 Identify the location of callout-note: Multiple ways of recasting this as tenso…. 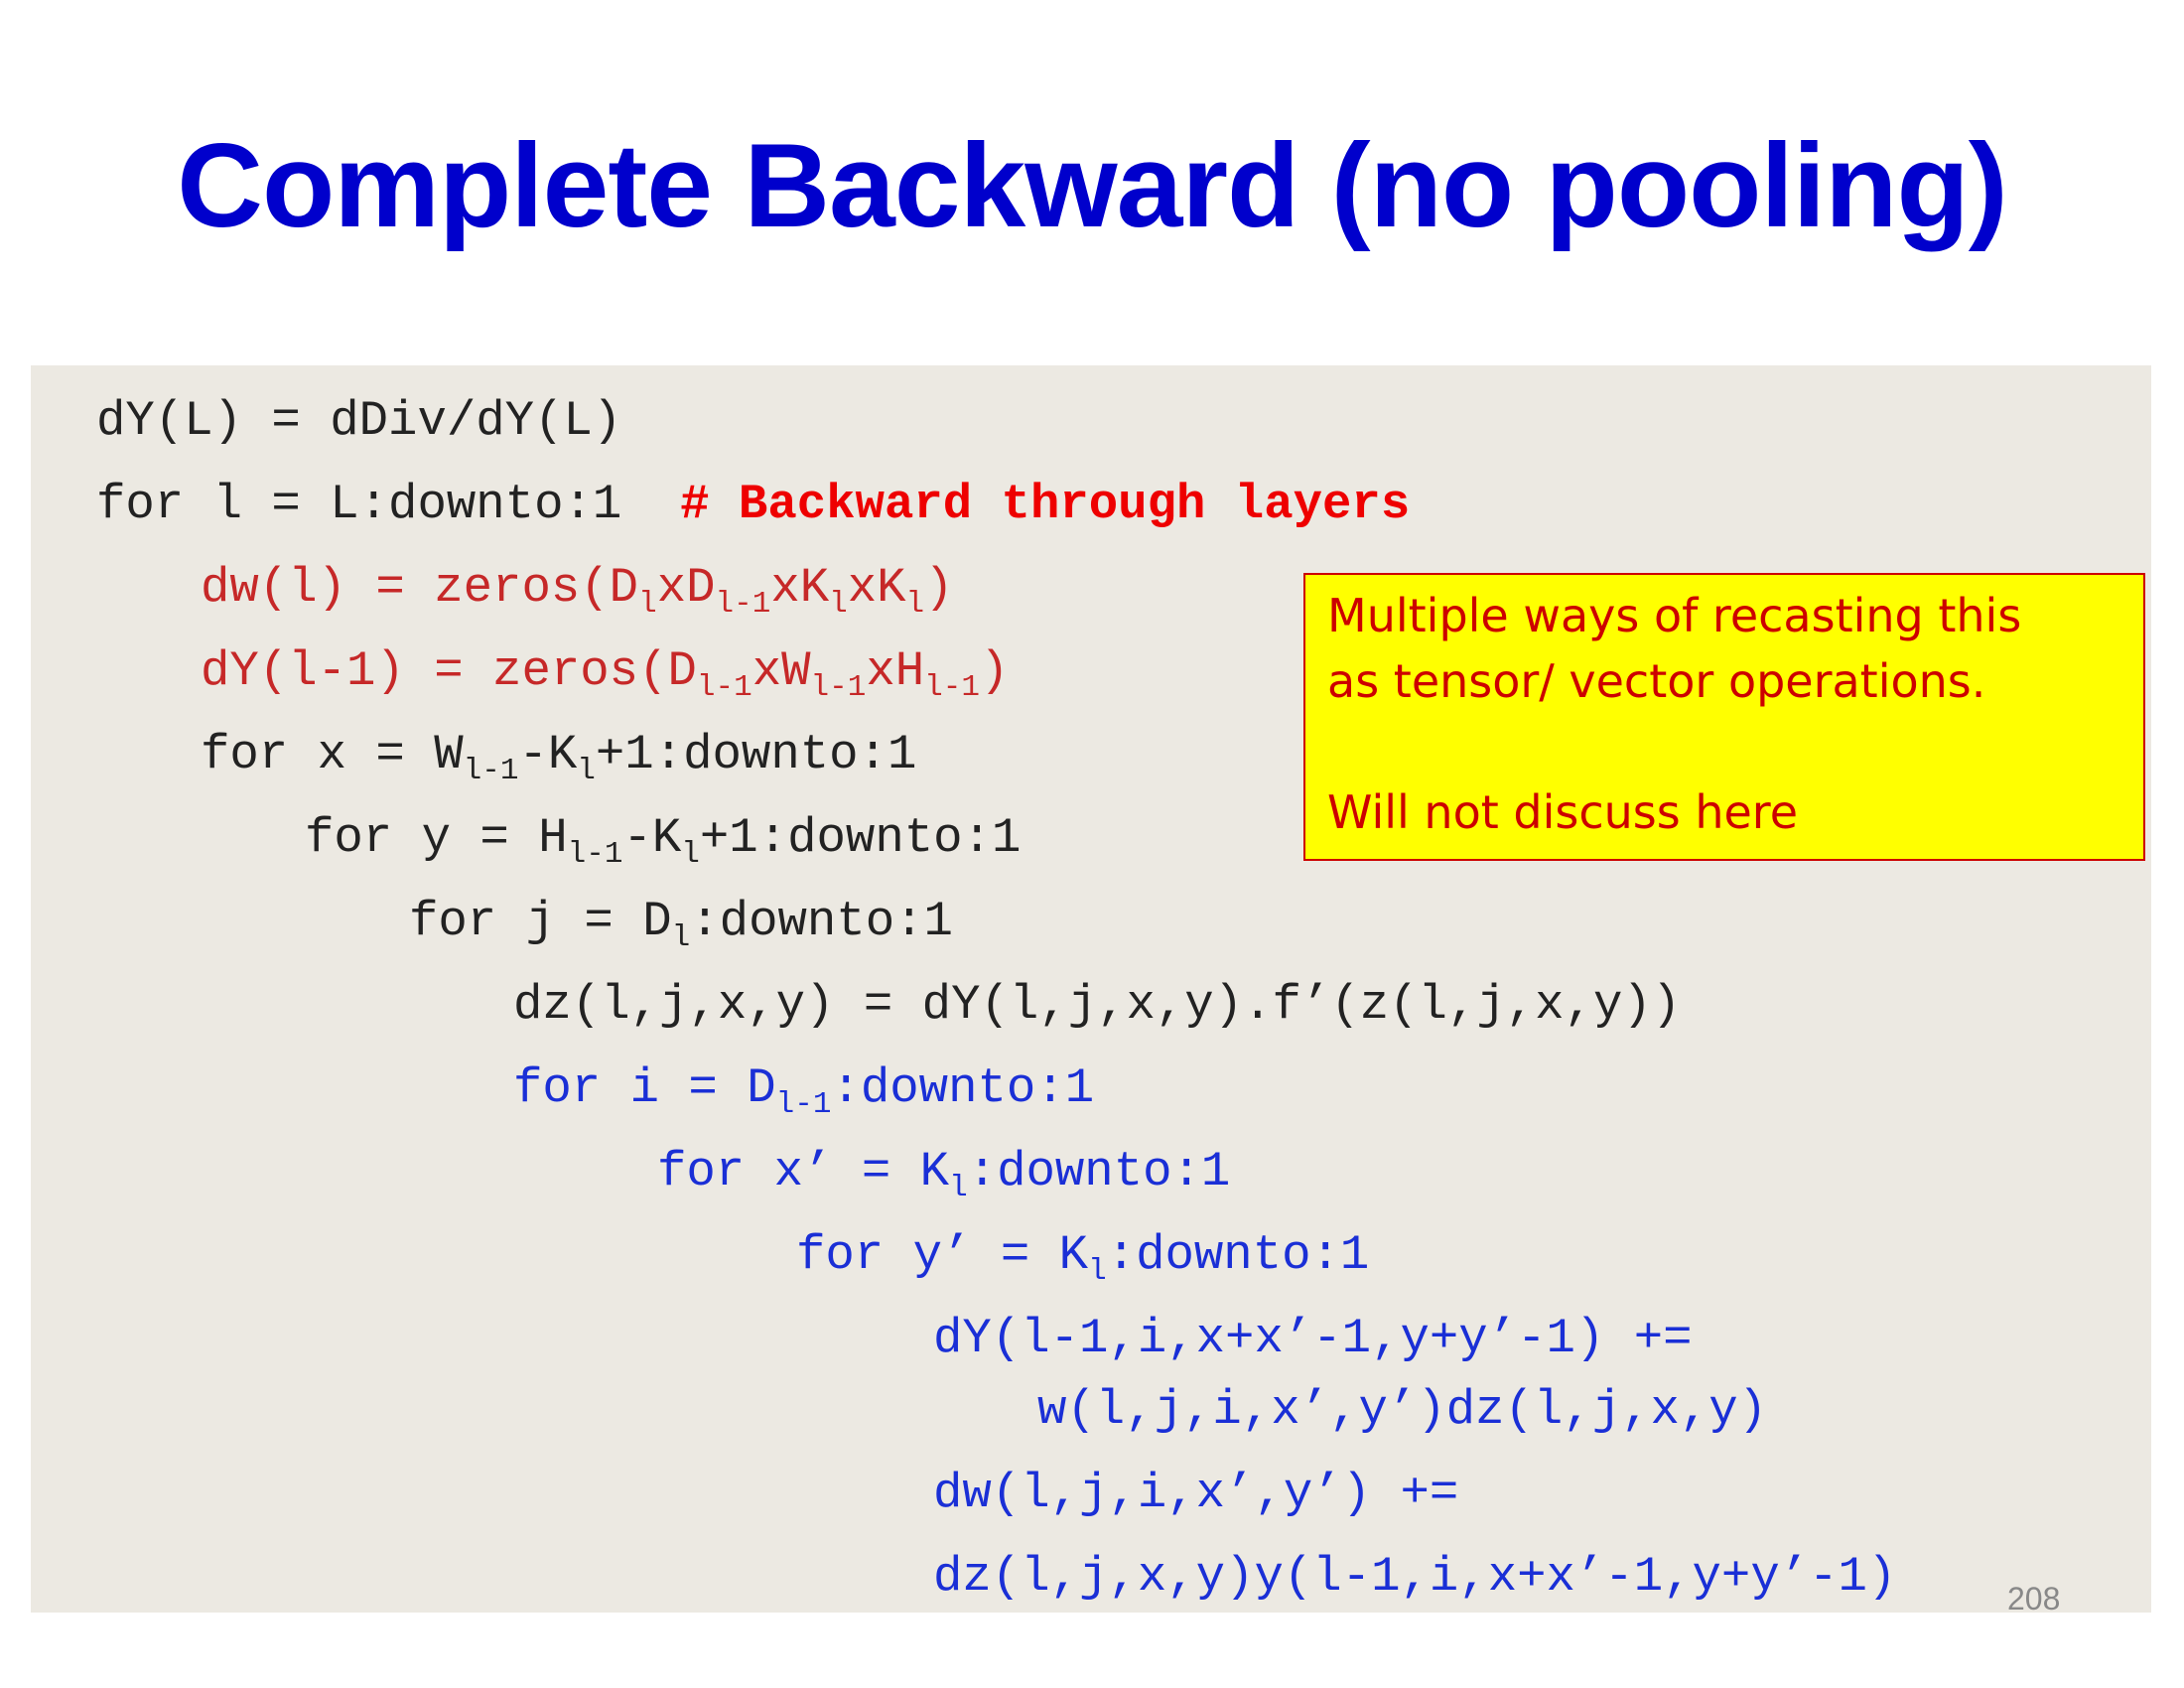
(1724, 717).